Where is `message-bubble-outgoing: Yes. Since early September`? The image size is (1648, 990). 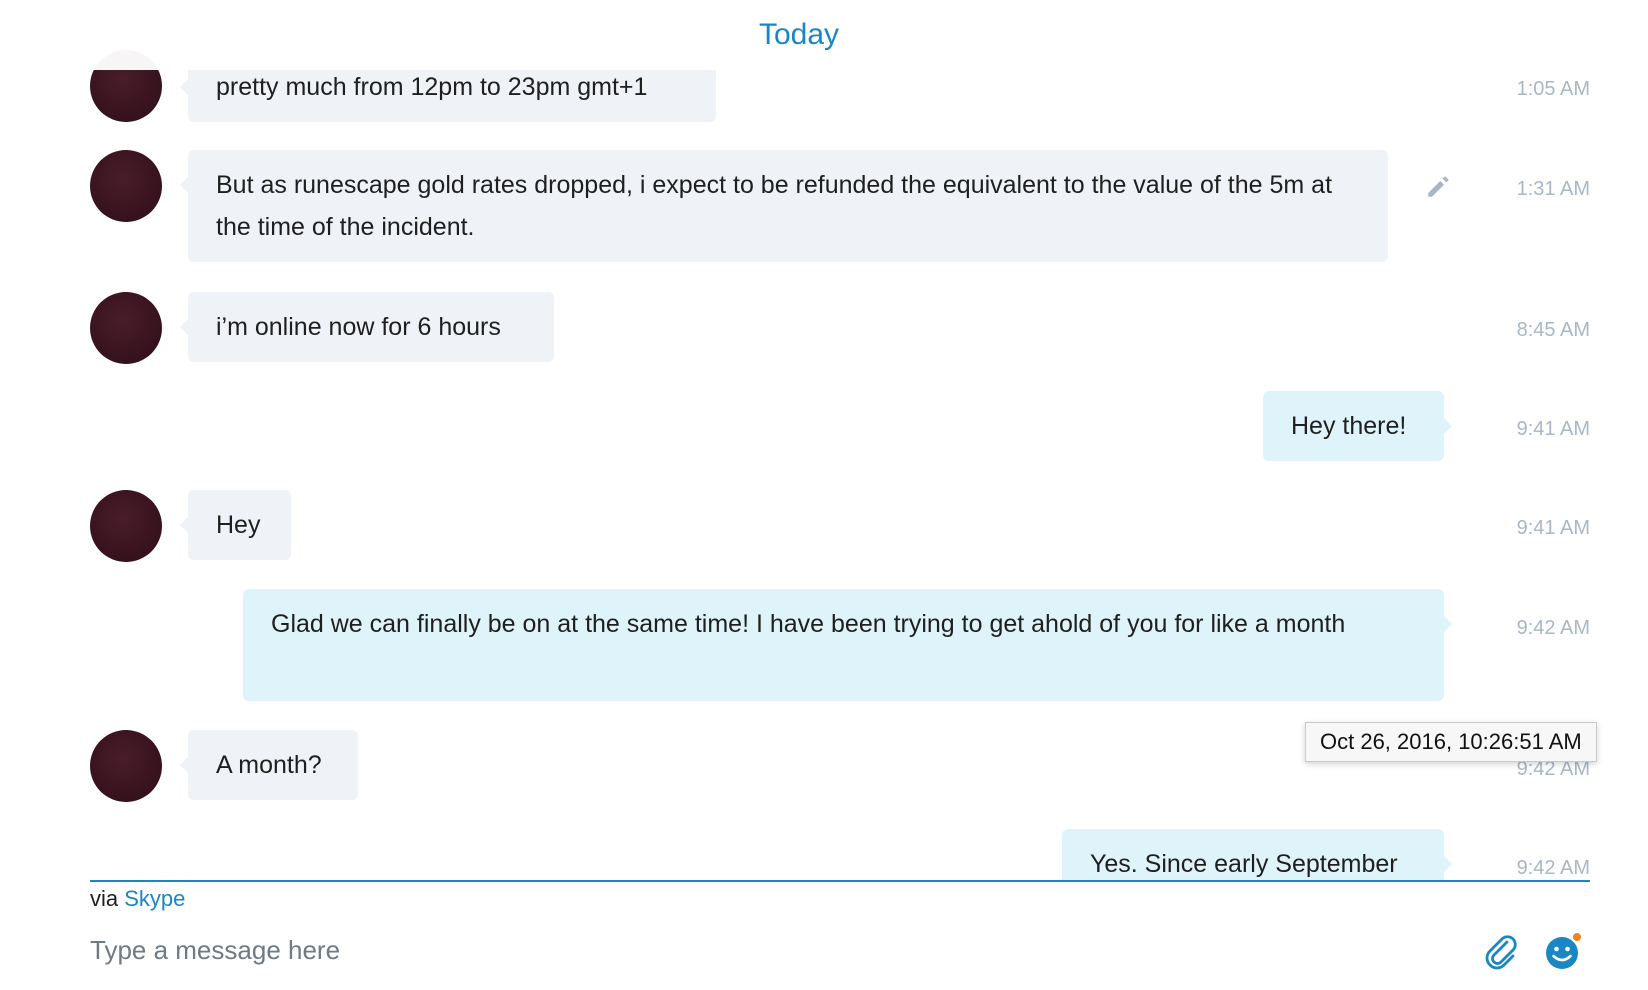 message-bubble-outgoing: Yes. Since early September is located at coordinates (1257, 855).